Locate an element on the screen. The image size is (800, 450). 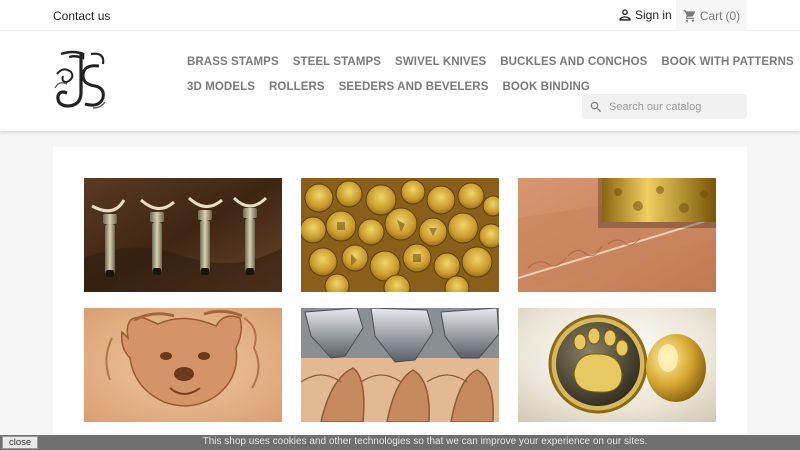
brass-stamps-image is located at coordinates (400, 235).